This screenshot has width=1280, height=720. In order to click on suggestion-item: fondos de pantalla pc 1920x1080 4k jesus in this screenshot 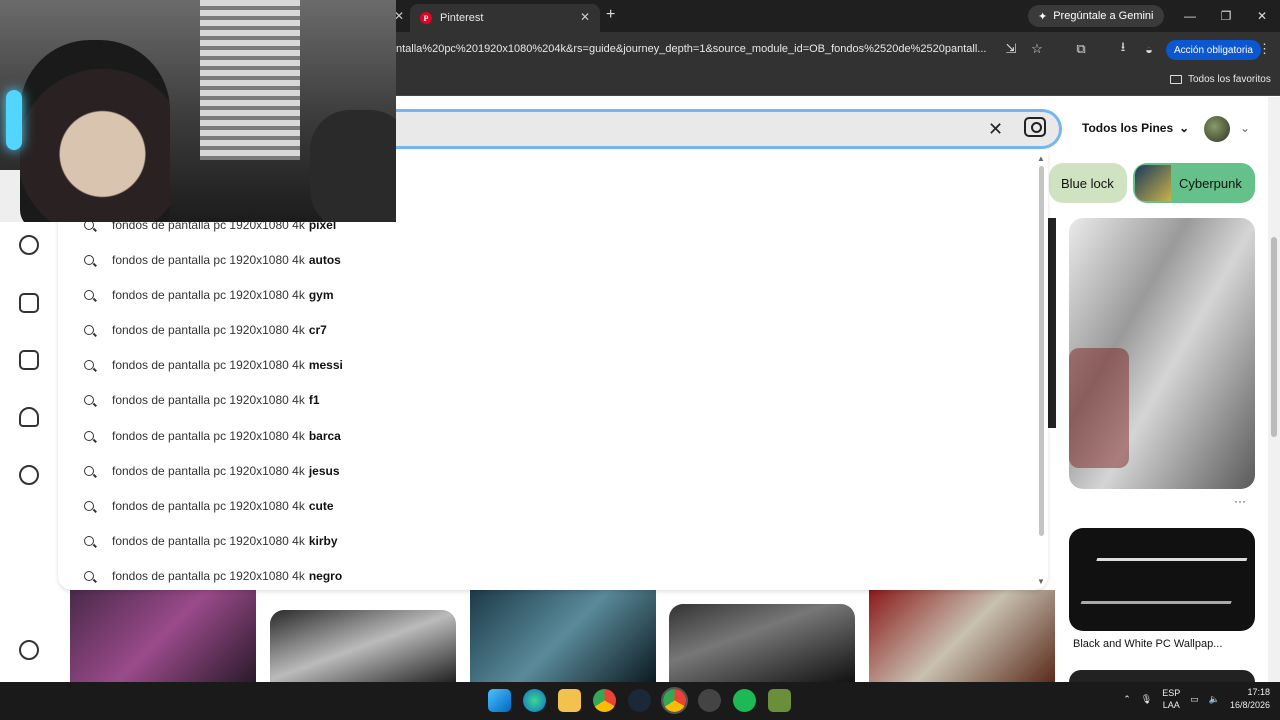, I will do `click(212, 471)`.